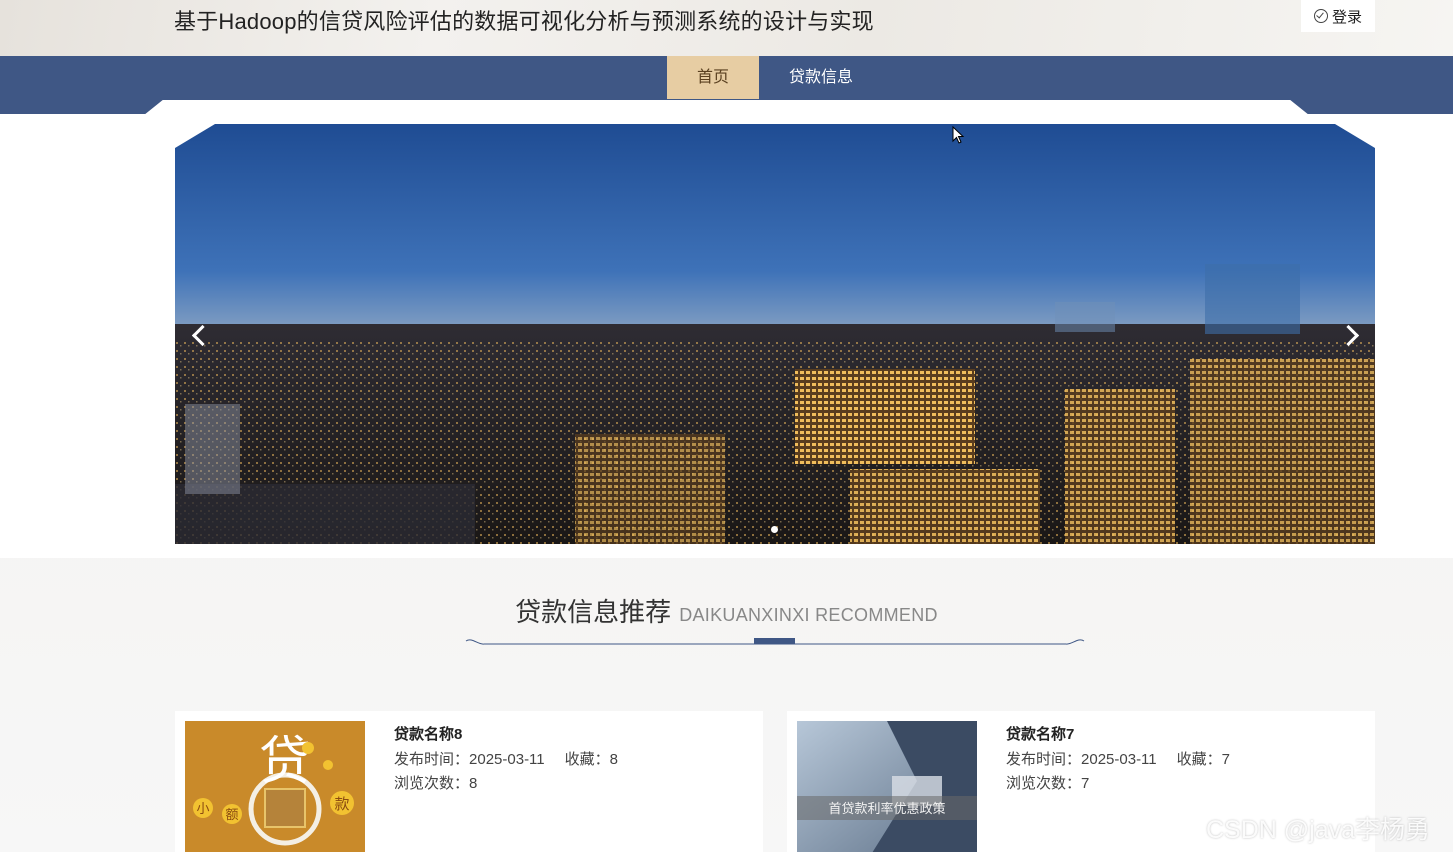 Image resolution: width=1453 pixels, height=852 pixels. Describe the element at coordinates (775, 641) in the screenshot. I see `section-divider` at that location.